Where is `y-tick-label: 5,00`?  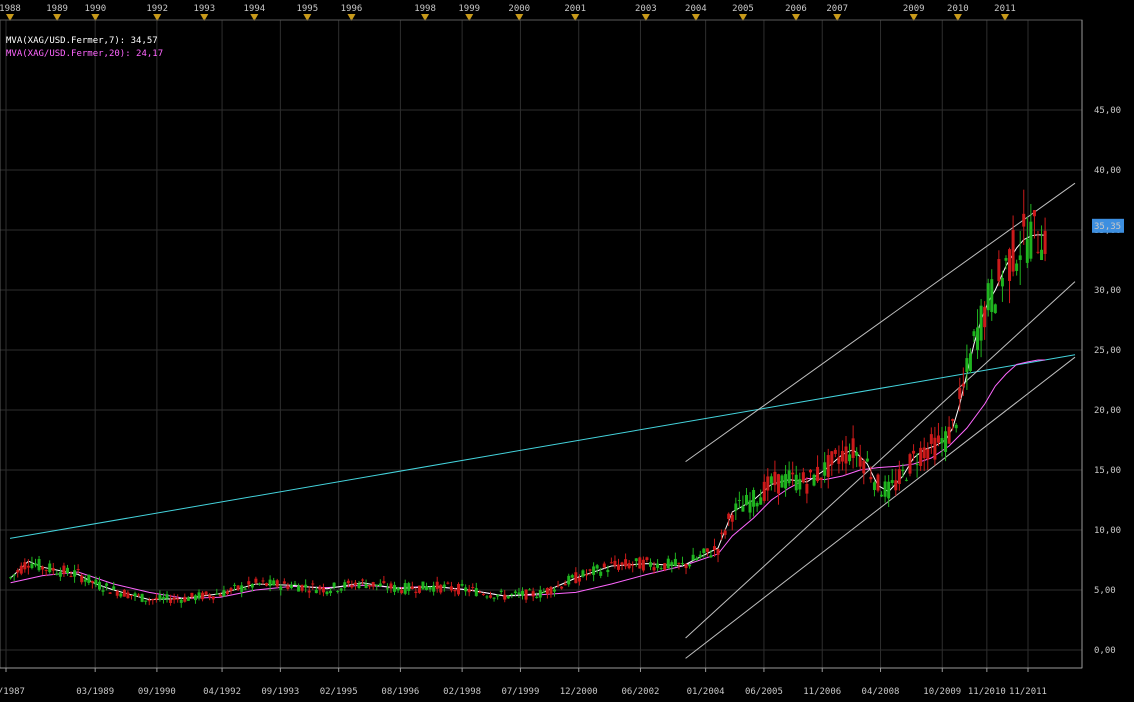 y-tick-label: 5,00 is located at coordinates (1105, 591).